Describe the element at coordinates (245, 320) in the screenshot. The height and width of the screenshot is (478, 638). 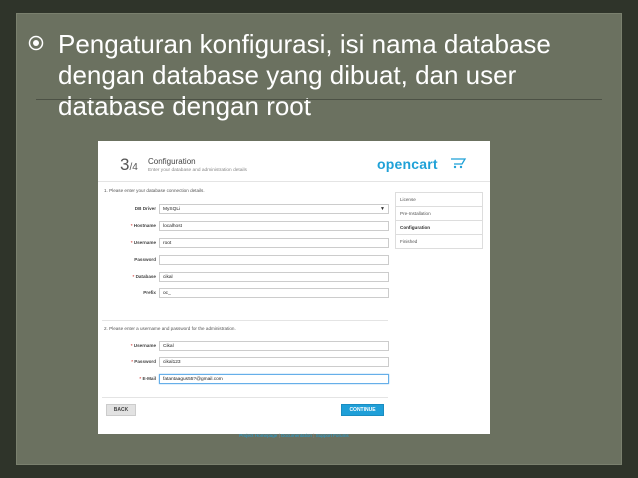
I see `section-divider` at that location.